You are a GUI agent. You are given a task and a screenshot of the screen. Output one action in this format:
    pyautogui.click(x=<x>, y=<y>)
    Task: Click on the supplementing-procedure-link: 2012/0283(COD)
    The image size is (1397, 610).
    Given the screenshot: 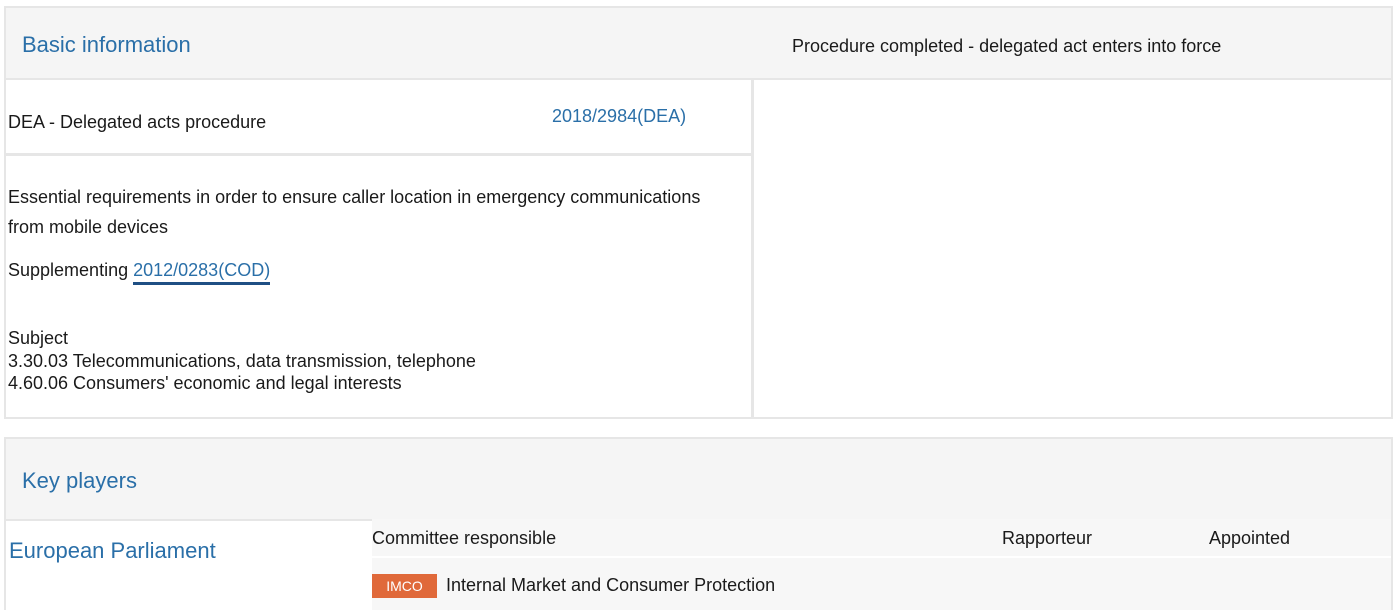 What is the action you would take?
    pyautogui.click(x=202, y=272)
    